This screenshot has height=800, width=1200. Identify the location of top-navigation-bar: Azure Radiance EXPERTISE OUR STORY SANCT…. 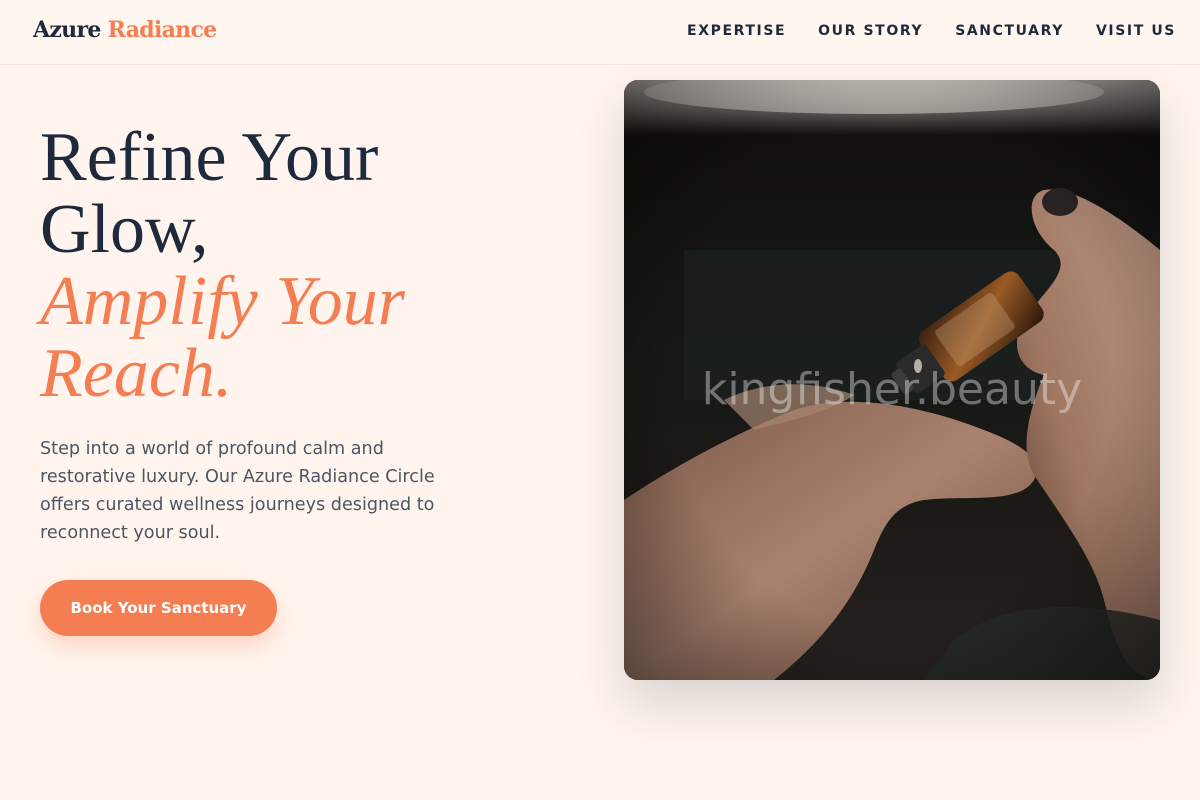
(600, 32).